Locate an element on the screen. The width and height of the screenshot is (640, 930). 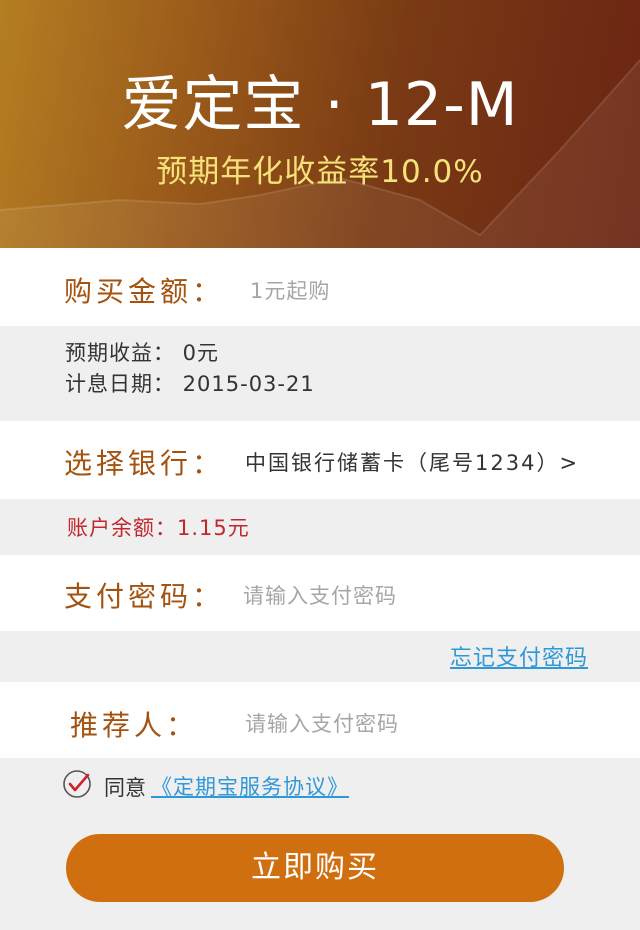
agree-checkbox-icon is located at coordinates (77, 784).